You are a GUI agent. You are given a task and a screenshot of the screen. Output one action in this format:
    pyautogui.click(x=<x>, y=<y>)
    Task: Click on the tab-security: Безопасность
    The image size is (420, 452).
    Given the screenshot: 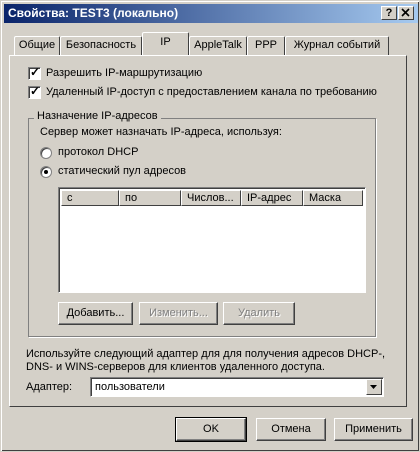 What is the action you would take?
    pyautogui.click(x=101, y=45)
    